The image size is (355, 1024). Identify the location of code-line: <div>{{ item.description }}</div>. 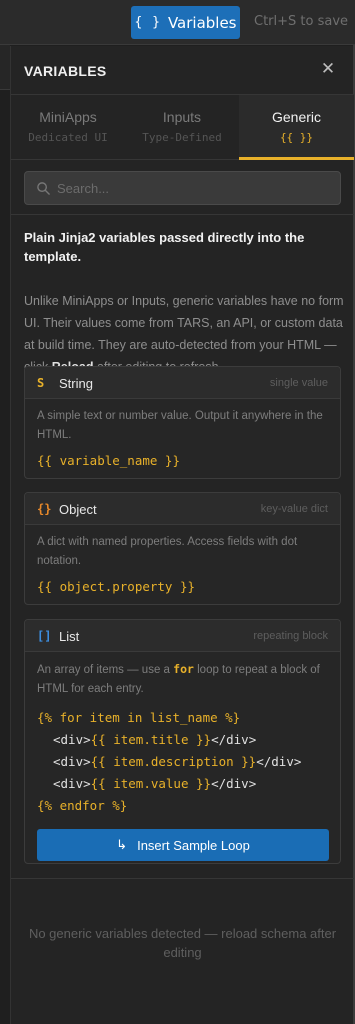
(177, 761).